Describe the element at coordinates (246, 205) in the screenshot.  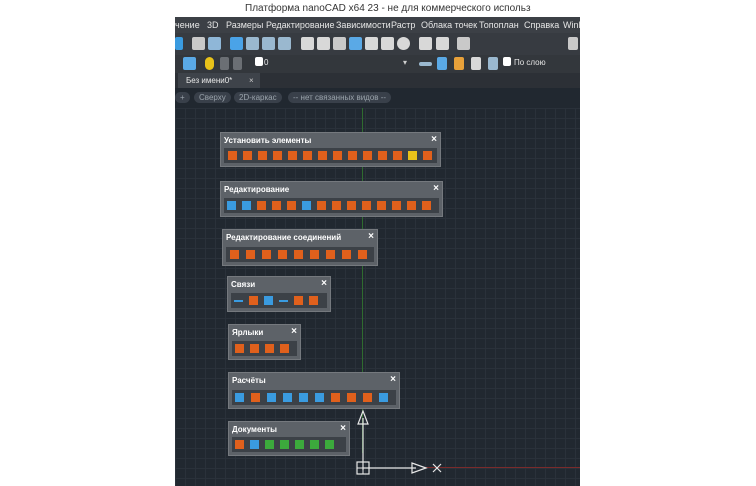
I see `edit-stretch-icon` at that location.